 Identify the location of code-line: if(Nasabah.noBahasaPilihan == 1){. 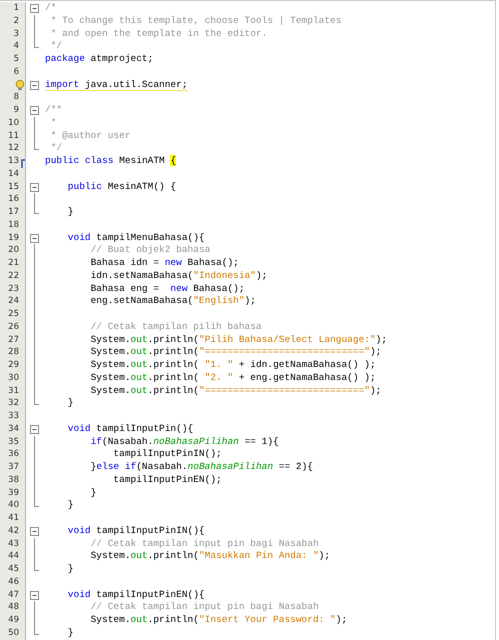
(184, 442).